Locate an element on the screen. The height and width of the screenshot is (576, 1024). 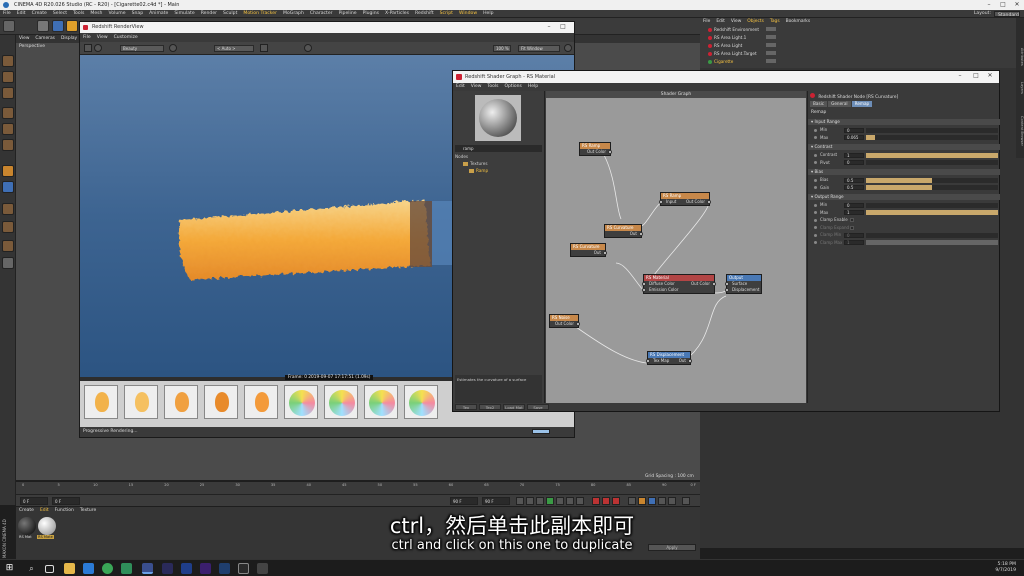
key-pla-icon is located at coordinates (672, 501).